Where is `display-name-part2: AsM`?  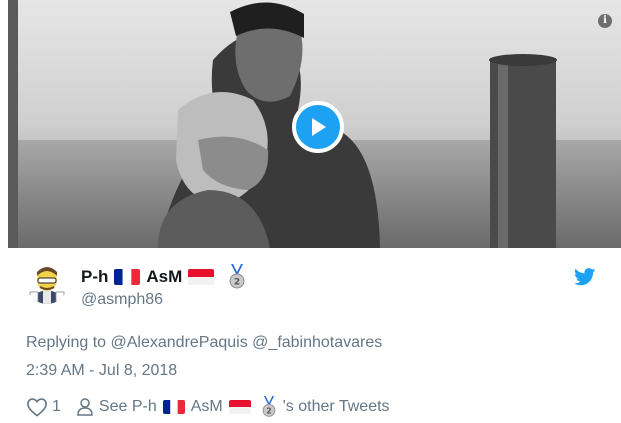 display-name-part2: AsM is located at coordinates (164, 276).